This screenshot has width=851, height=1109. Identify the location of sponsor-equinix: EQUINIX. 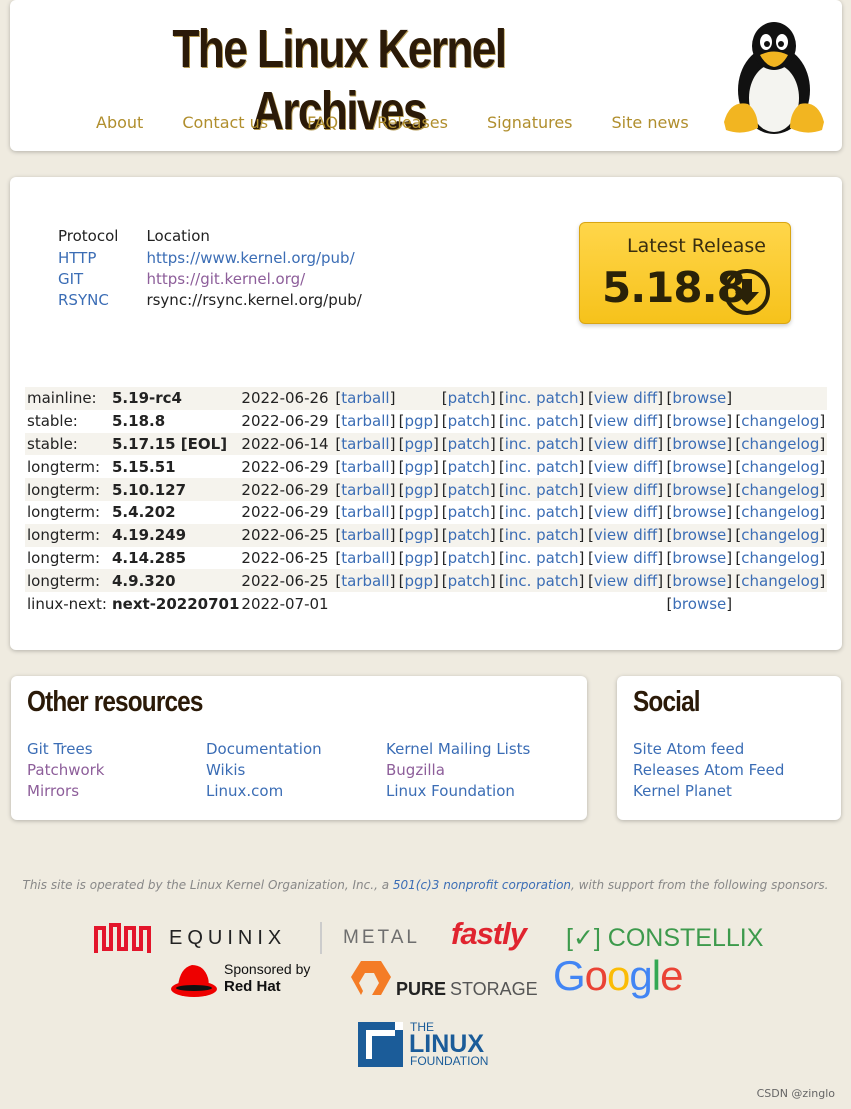
(206, 938).